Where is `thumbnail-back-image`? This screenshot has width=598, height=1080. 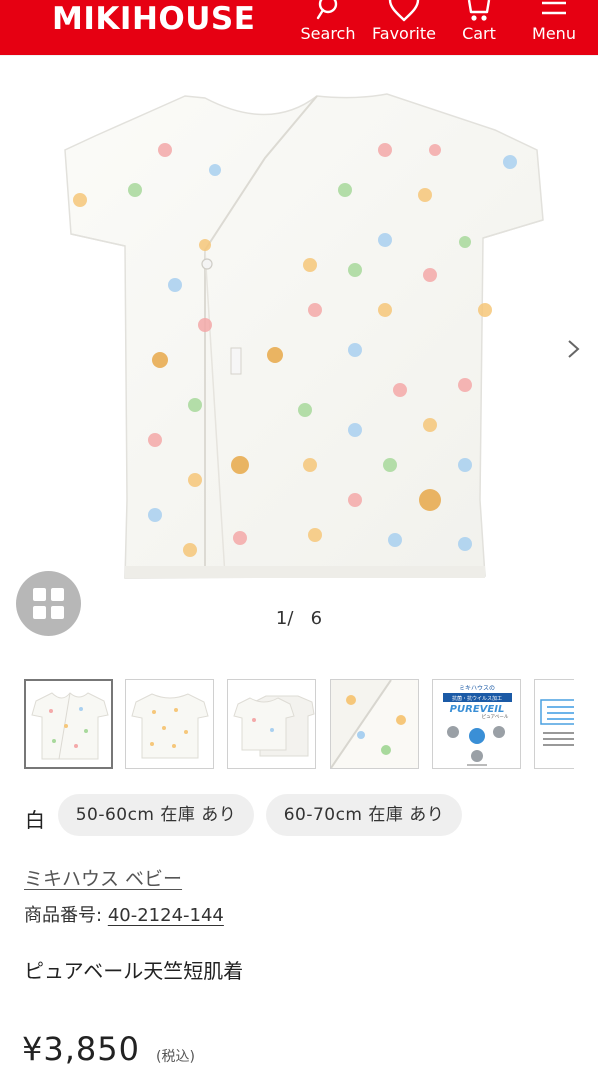 thumbnail-back-image is located at coordinates (170, 726).